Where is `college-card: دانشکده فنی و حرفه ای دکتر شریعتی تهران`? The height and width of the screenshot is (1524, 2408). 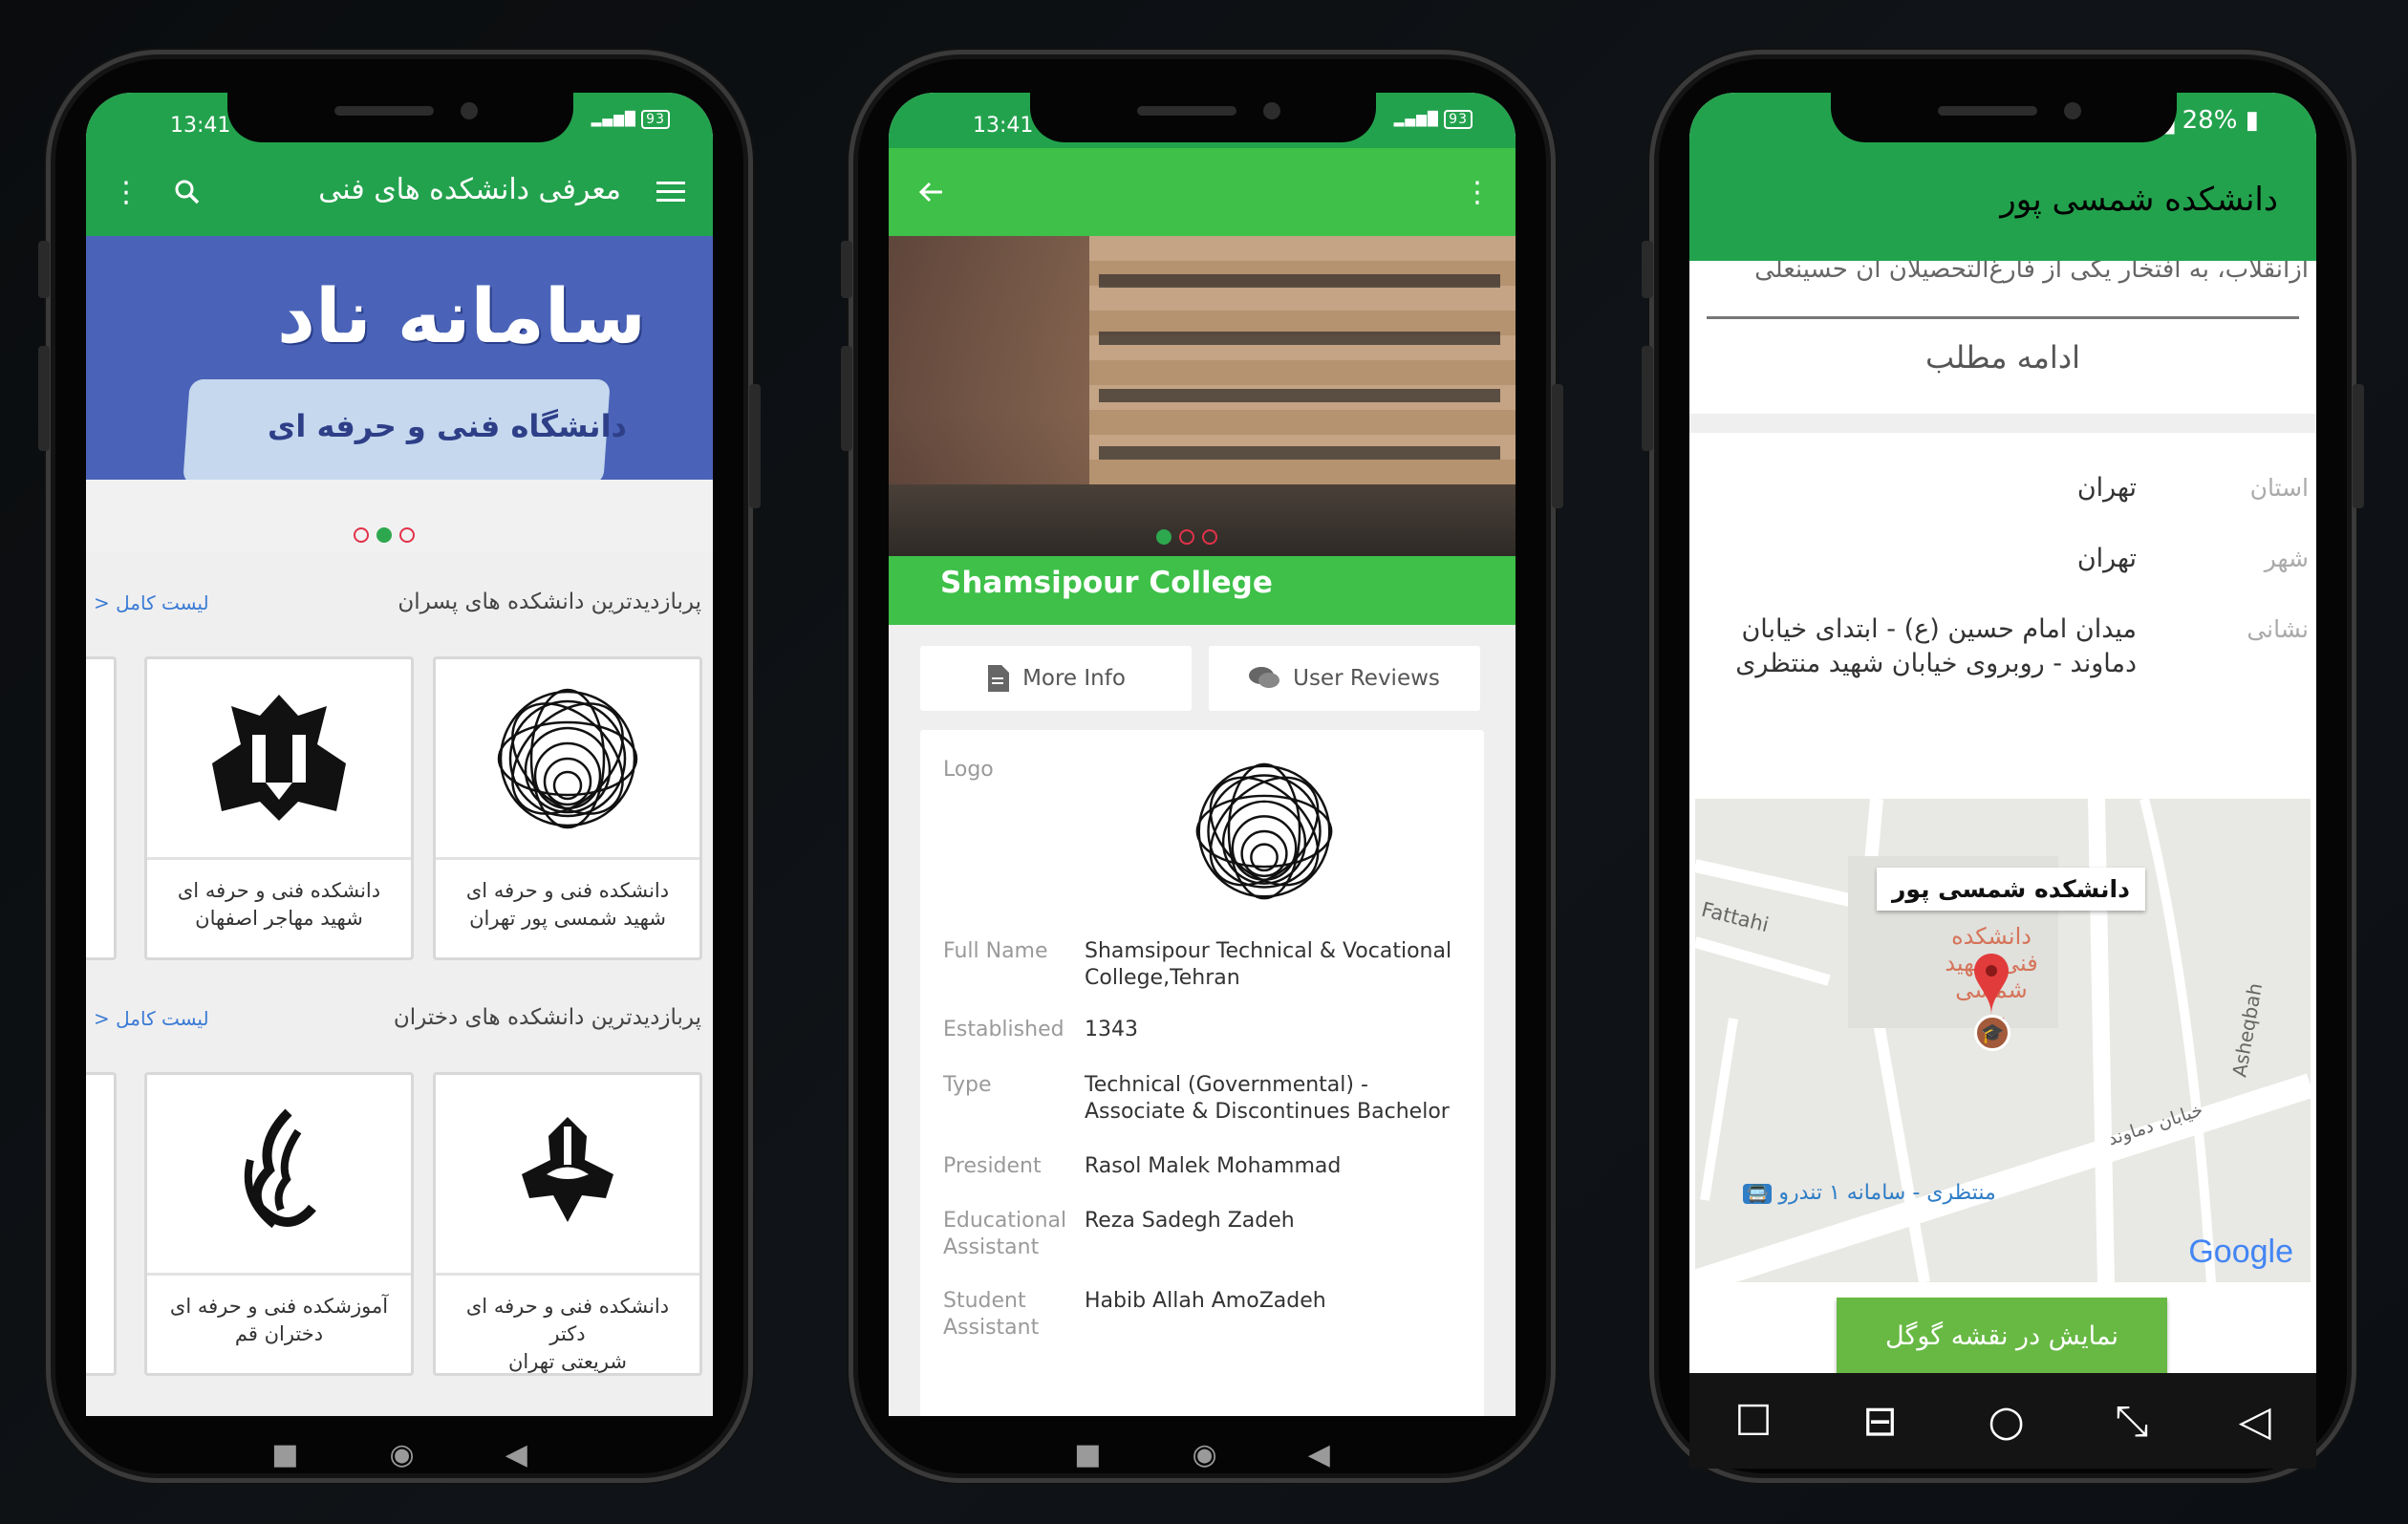 college-card: دانشکده فنی و حرفه ای دکتر شریعتی تهران is located at coordinates (567, 1224).